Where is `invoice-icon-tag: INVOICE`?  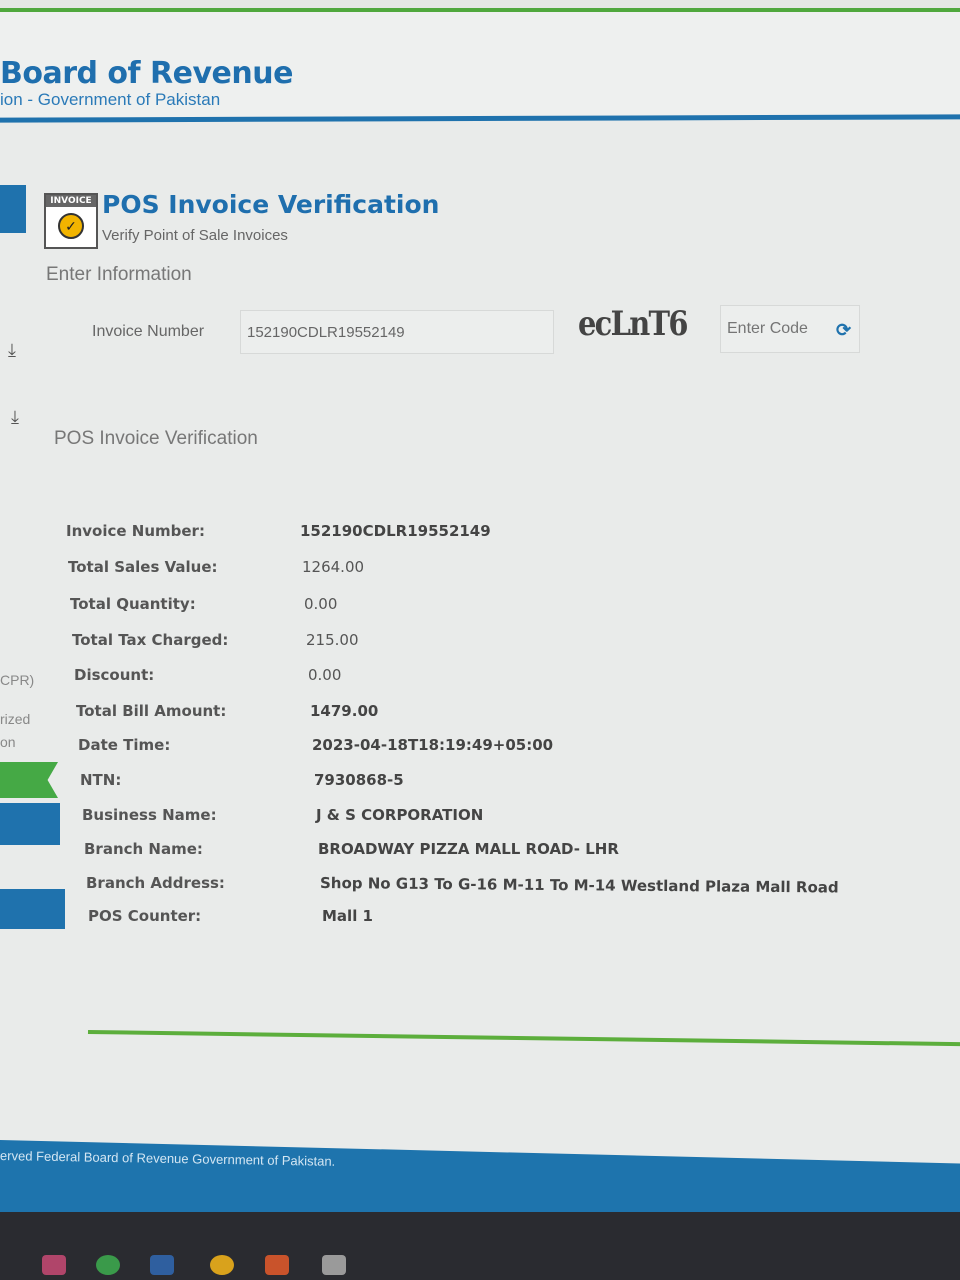
invoice-icon-tag: INVOICE is located at coordinates (71, 201).